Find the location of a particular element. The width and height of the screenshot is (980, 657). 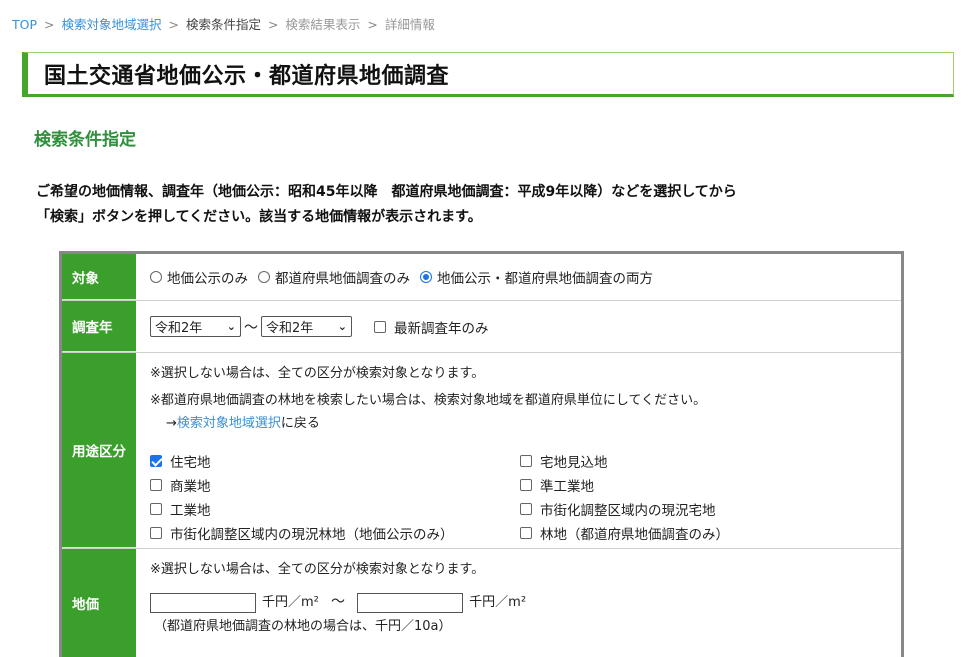

section-title: 検索条件指定 is located at coordinates (85, 140).